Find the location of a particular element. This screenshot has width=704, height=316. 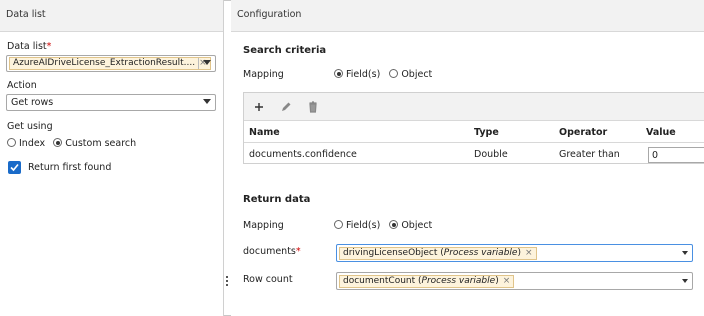

documents-chip-name: drivingLicenseObject is located at coordinates (390, 253).